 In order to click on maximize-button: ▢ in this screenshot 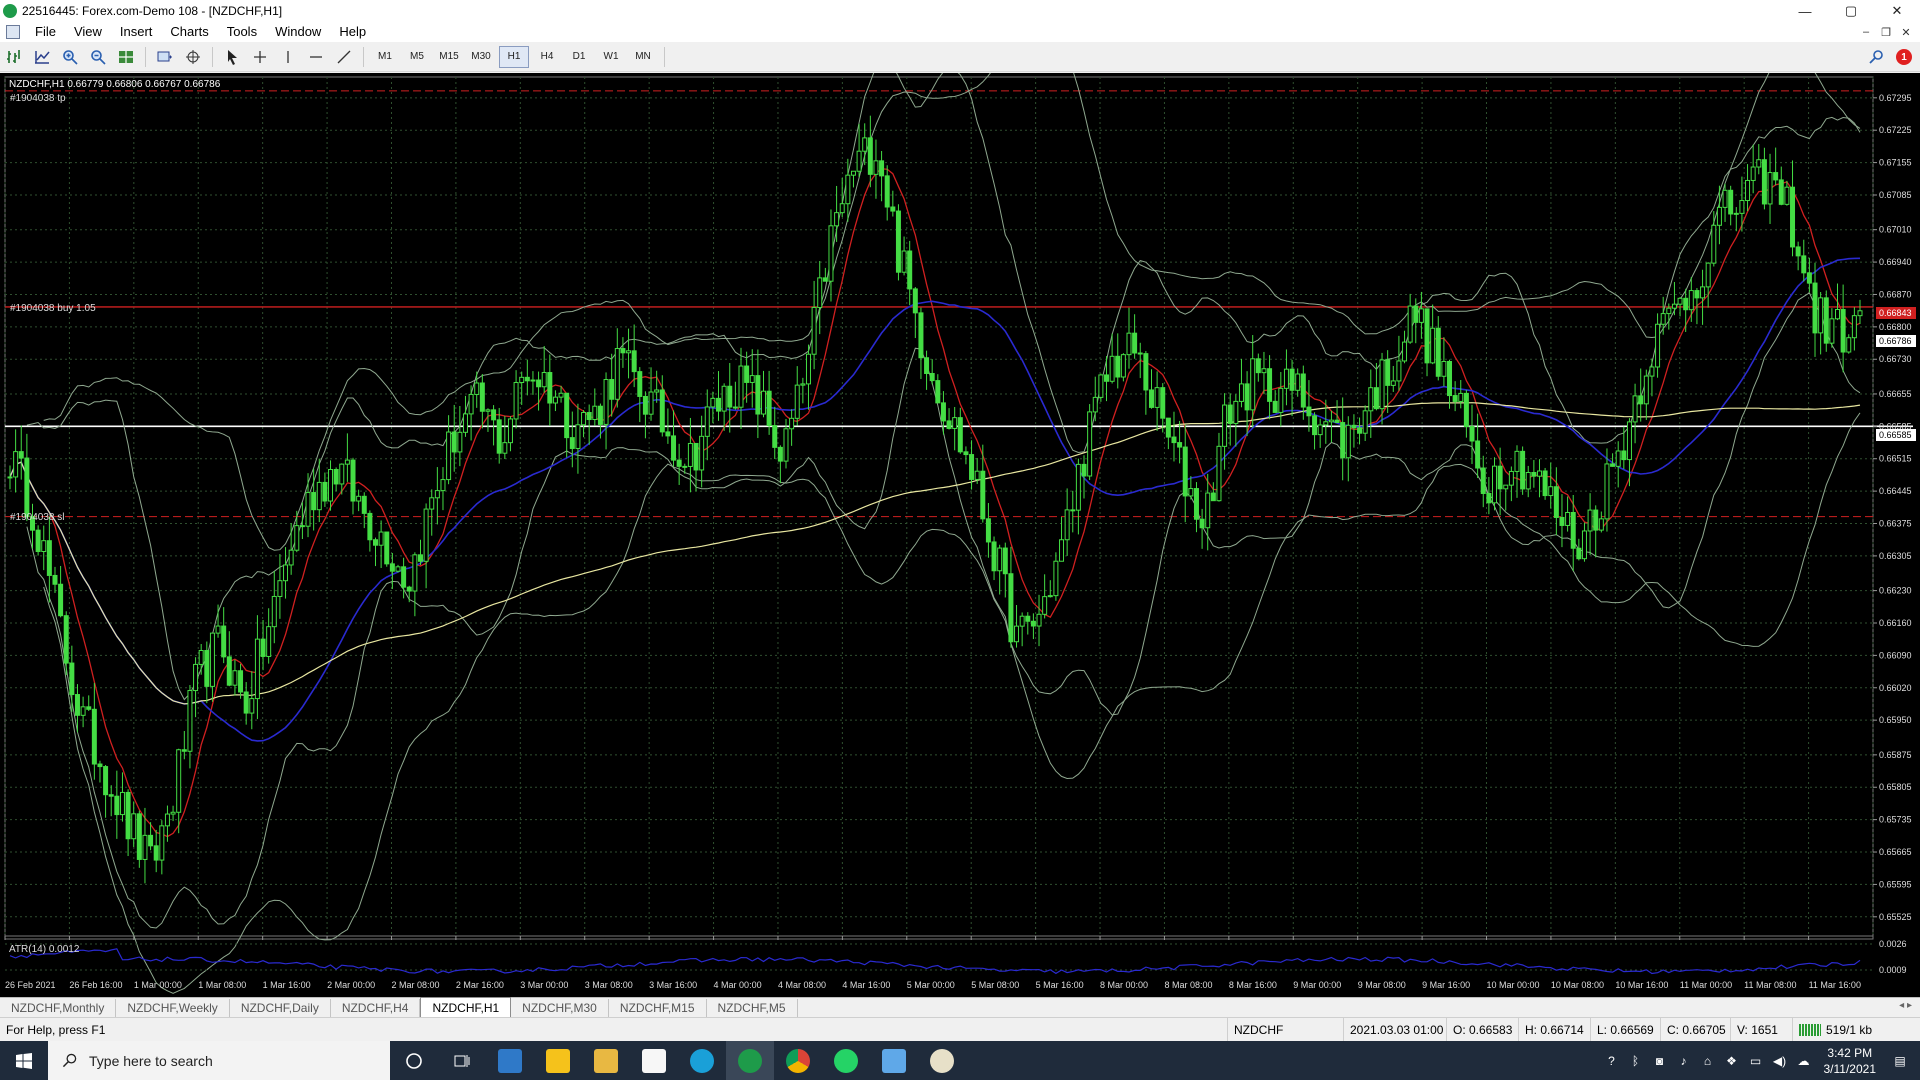, I will do `click(1851, 11)`.